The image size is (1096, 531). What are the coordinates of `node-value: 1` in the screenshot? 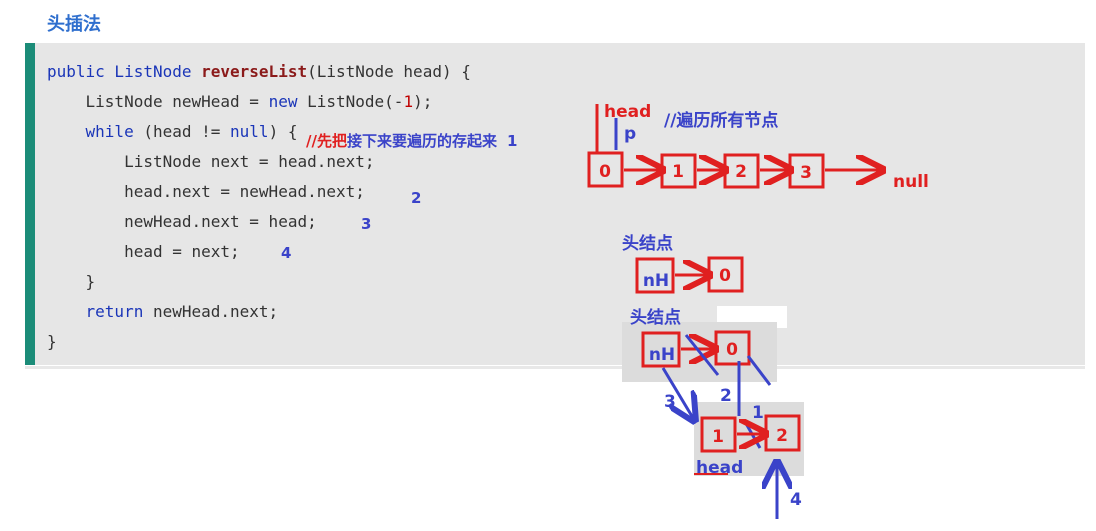 It's located at (718, 437).